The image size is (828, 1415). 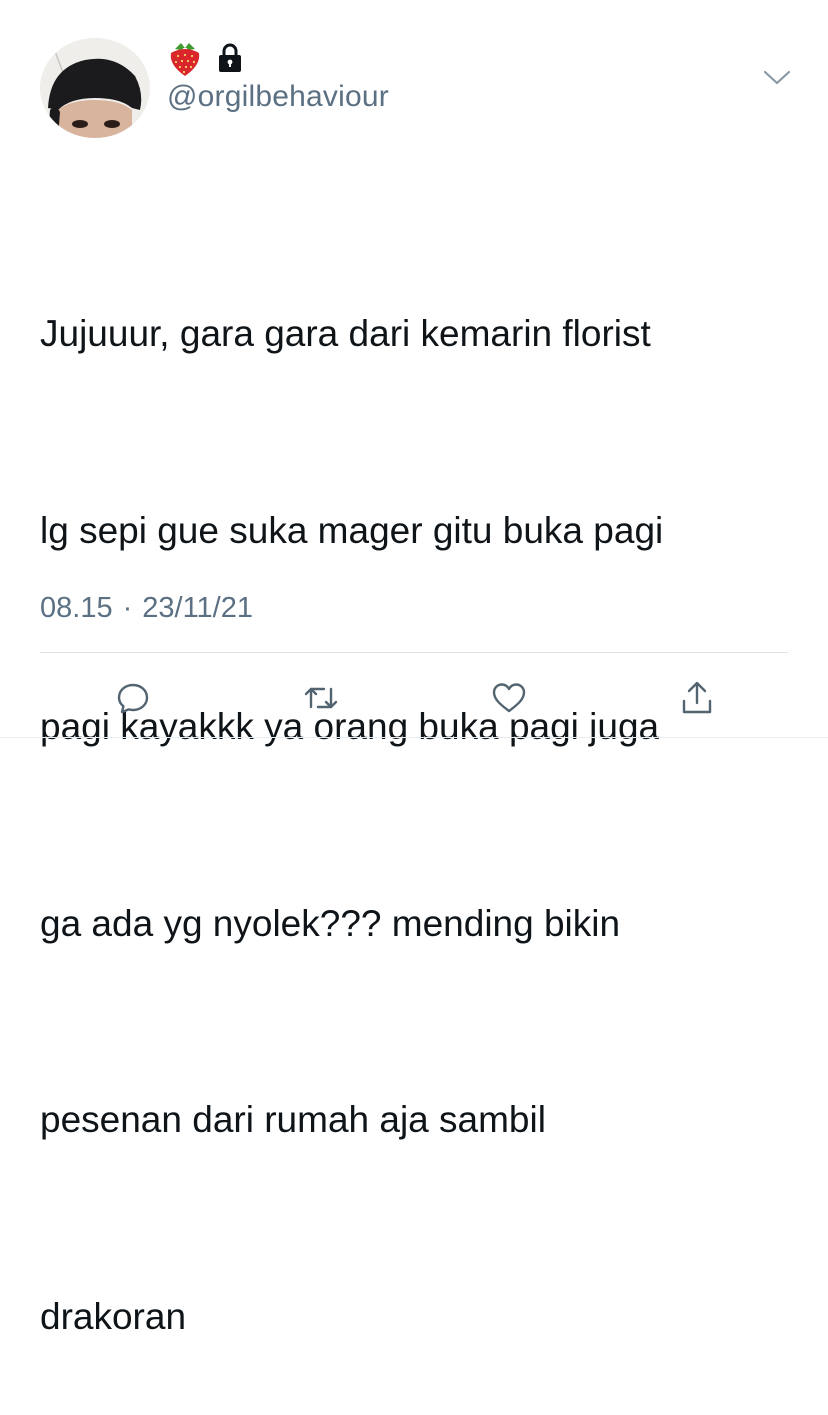 What do you see at coordinates (414, 652) in the screenshot?
I see `divider` at bounding box center [414, 652].